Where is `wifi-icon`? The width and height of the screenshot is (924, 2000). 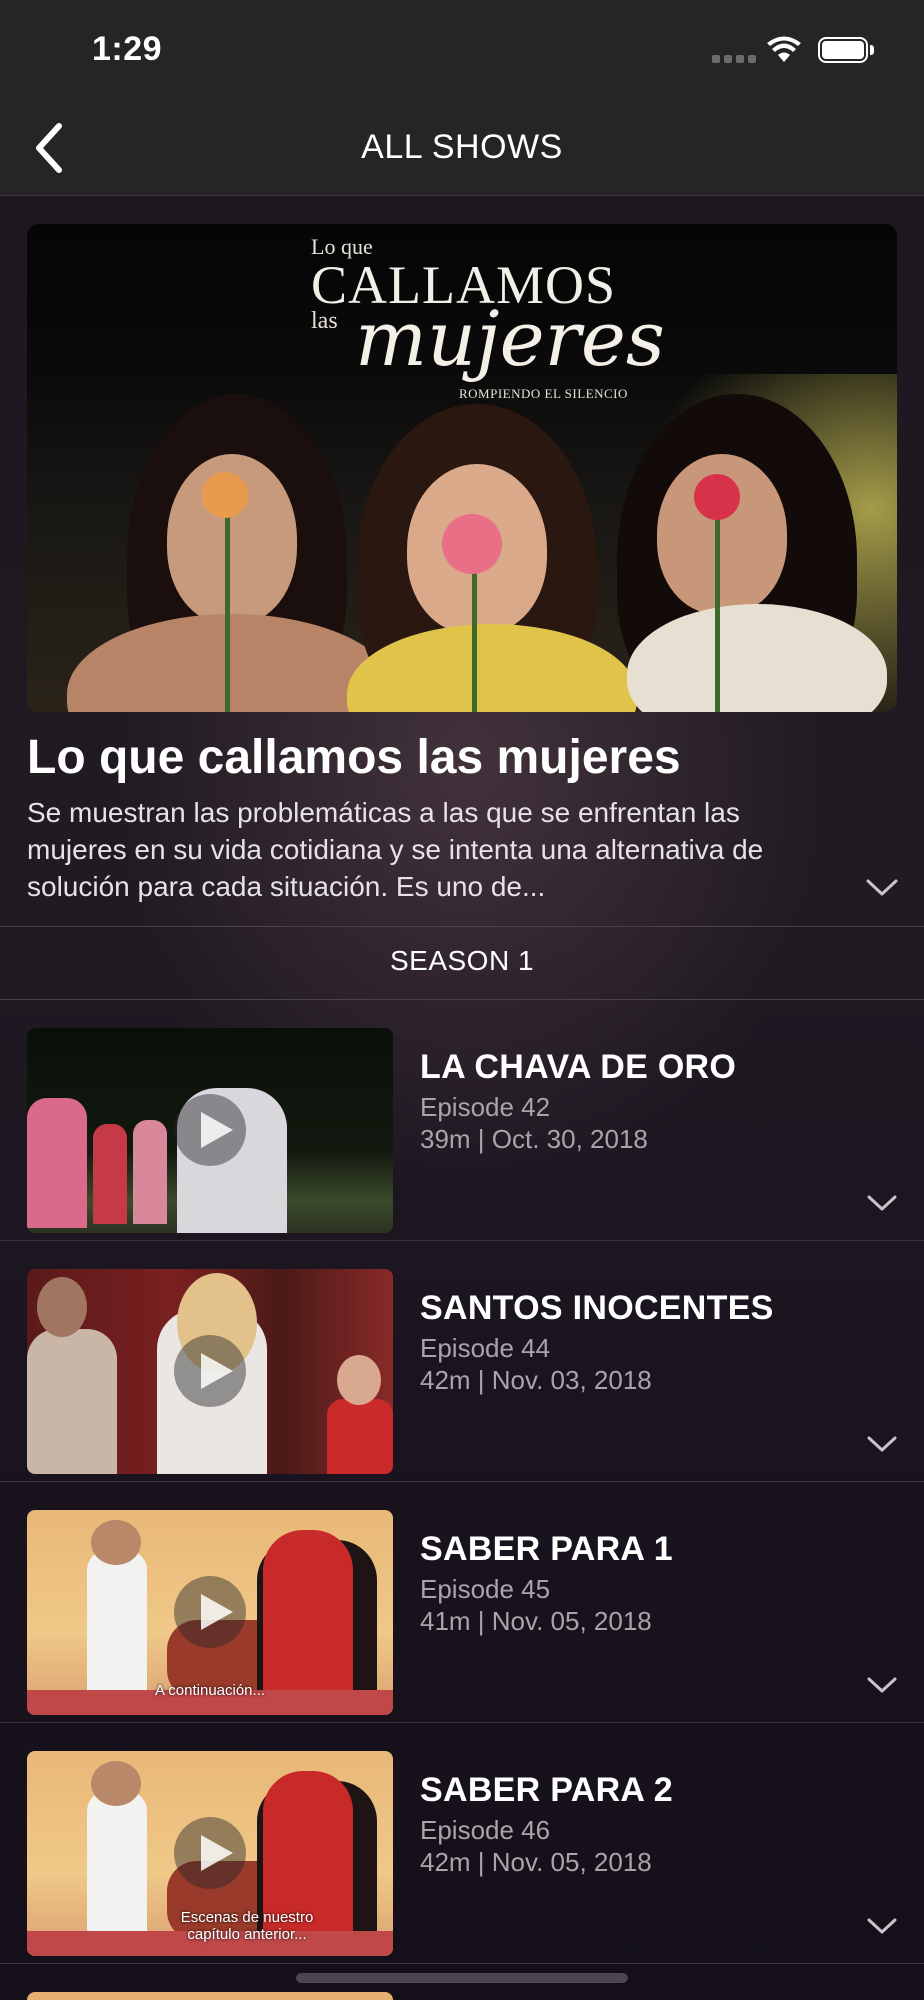
wifi-icon is located at coordinates (784, 49).